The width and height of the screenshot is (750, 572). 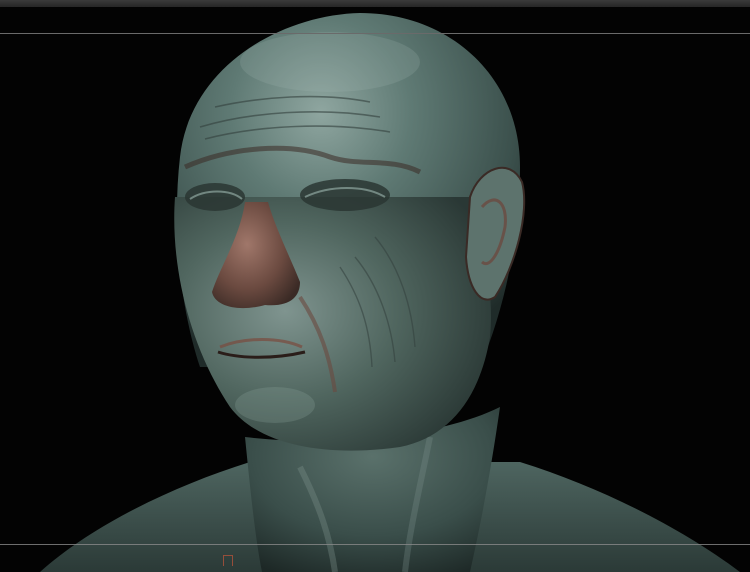 What do you see at coordinates (495, 233) in the screenshot?
I see `ear-mesh` at bounding box center [495, 233].